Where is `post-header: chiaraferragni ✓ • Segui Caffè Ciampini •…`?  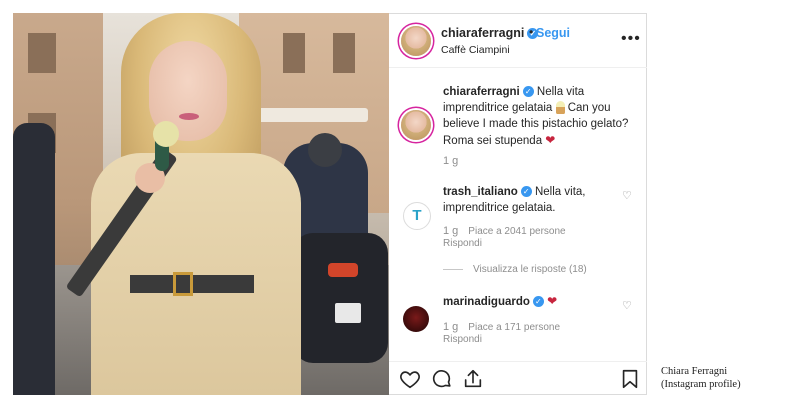
post-header: chiaraferragni ✓ • Segui Caffè Ciampini •… is located at coordinates (518, 41).